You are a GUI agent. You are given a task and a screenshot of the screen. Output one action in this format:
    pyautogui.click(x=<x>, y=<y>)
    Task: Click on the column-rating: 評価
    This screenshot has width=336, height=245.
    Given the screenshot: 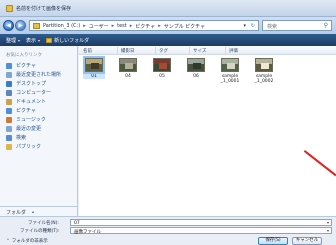 What is the action you would take?
    pyautogui.click(x=233, y=51)
    